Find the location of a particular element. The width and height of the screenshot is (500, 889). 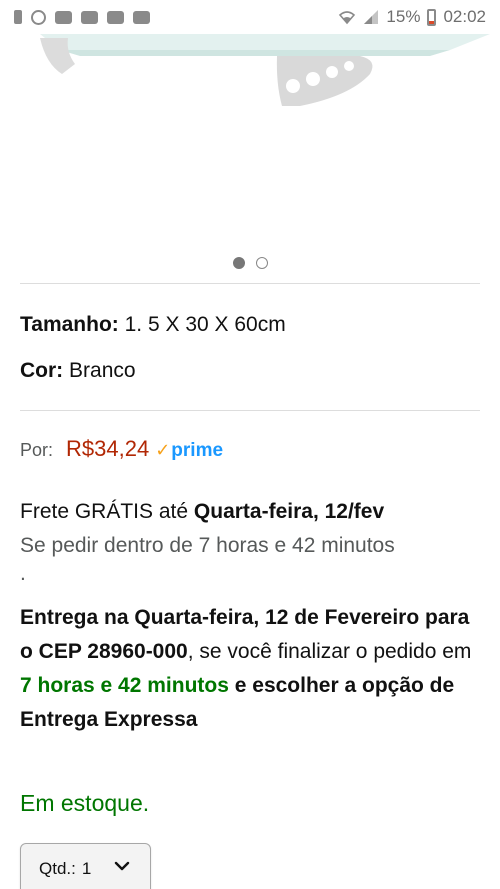

order-within-text: Se pedir dentro de 7 horas e 42 minutos is located at coordinates (207, 545).